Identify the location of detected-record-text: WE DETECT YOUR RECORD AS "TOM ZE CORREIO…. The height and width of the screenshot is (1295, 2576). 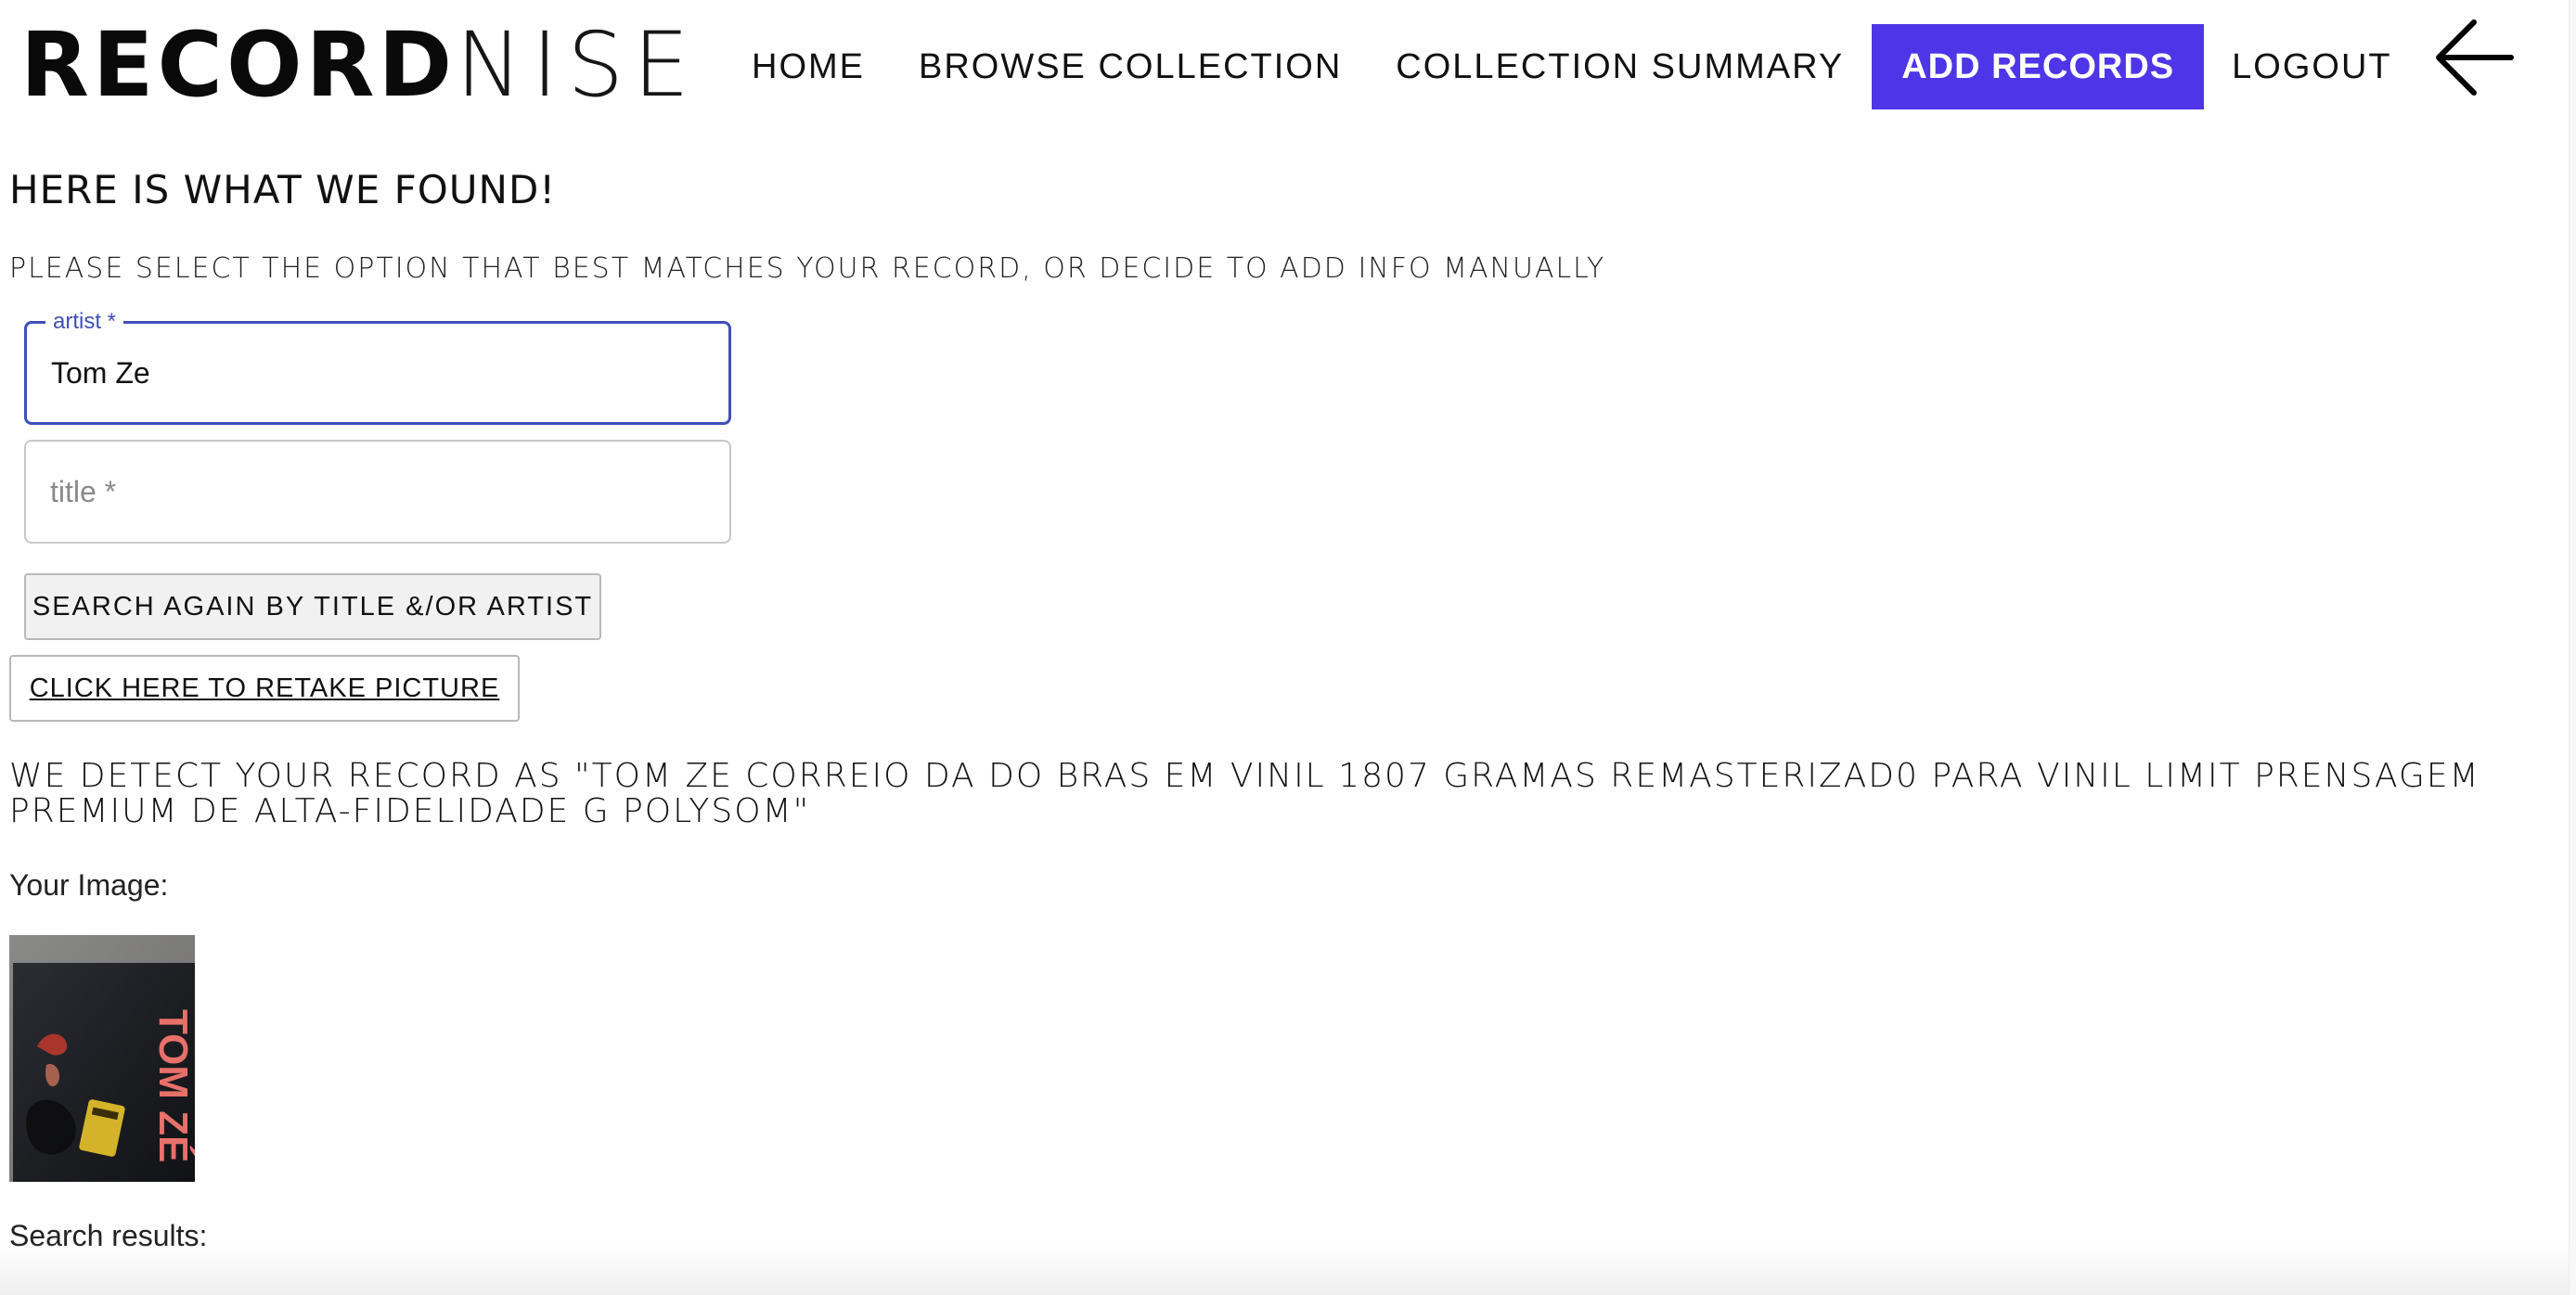
(1244, 793).